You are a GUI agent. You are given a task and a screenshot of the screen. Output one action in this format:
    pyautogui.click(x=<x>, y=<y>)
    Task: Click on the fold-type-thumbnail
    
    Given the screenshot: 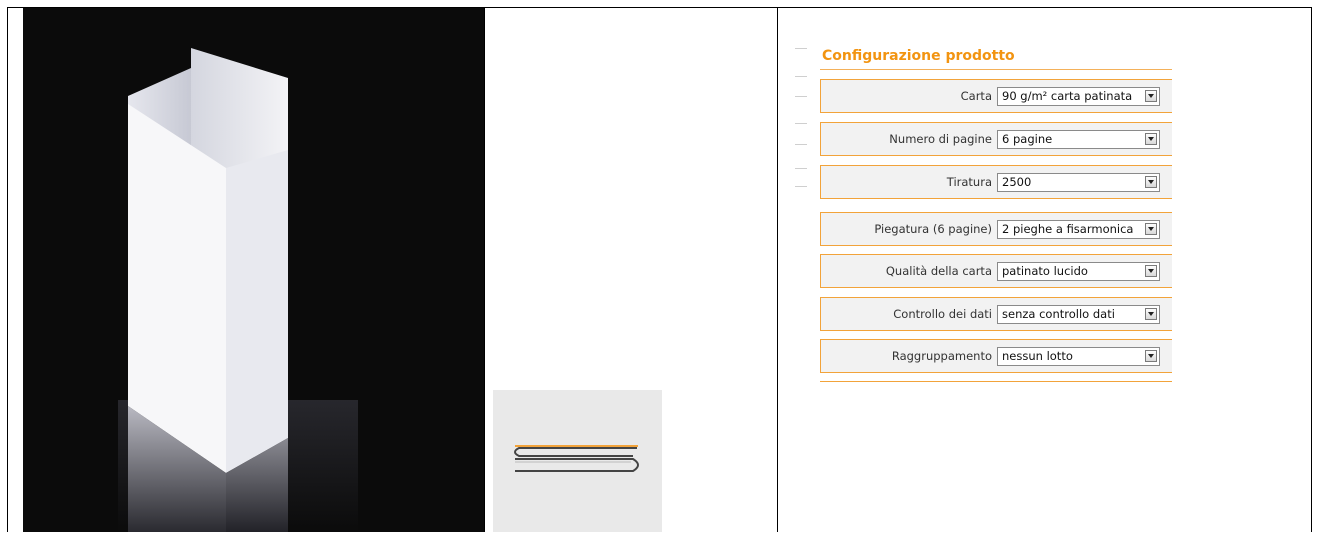 What is the action you would take?
    pyautogui.click(x=577, y=461)
    